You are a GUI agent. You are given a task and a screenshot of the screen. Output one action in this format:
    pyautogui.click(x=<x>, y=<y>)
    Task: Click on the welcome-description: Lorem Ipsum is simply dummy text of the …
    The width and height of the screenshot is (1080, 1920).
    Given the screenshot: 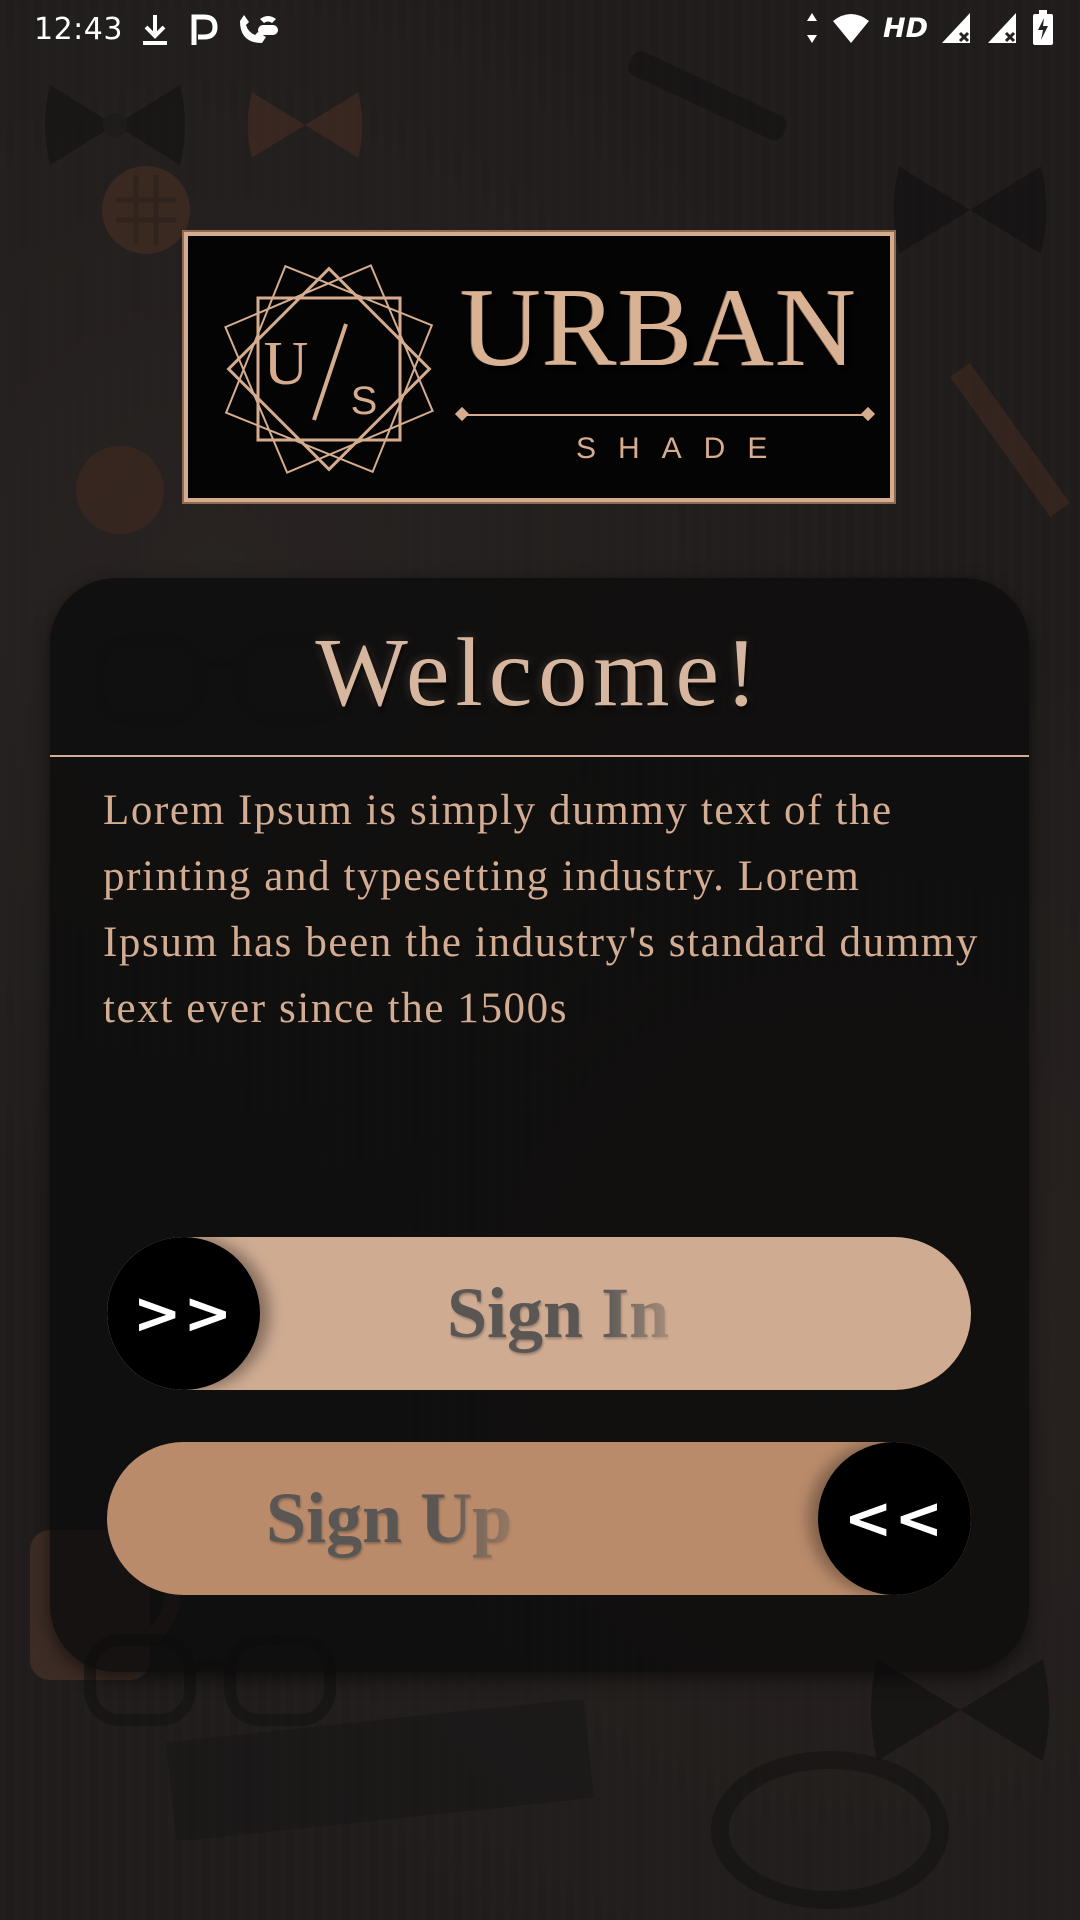 What is the action you would take?
    pyautogui.click(x=541, y=909)
    